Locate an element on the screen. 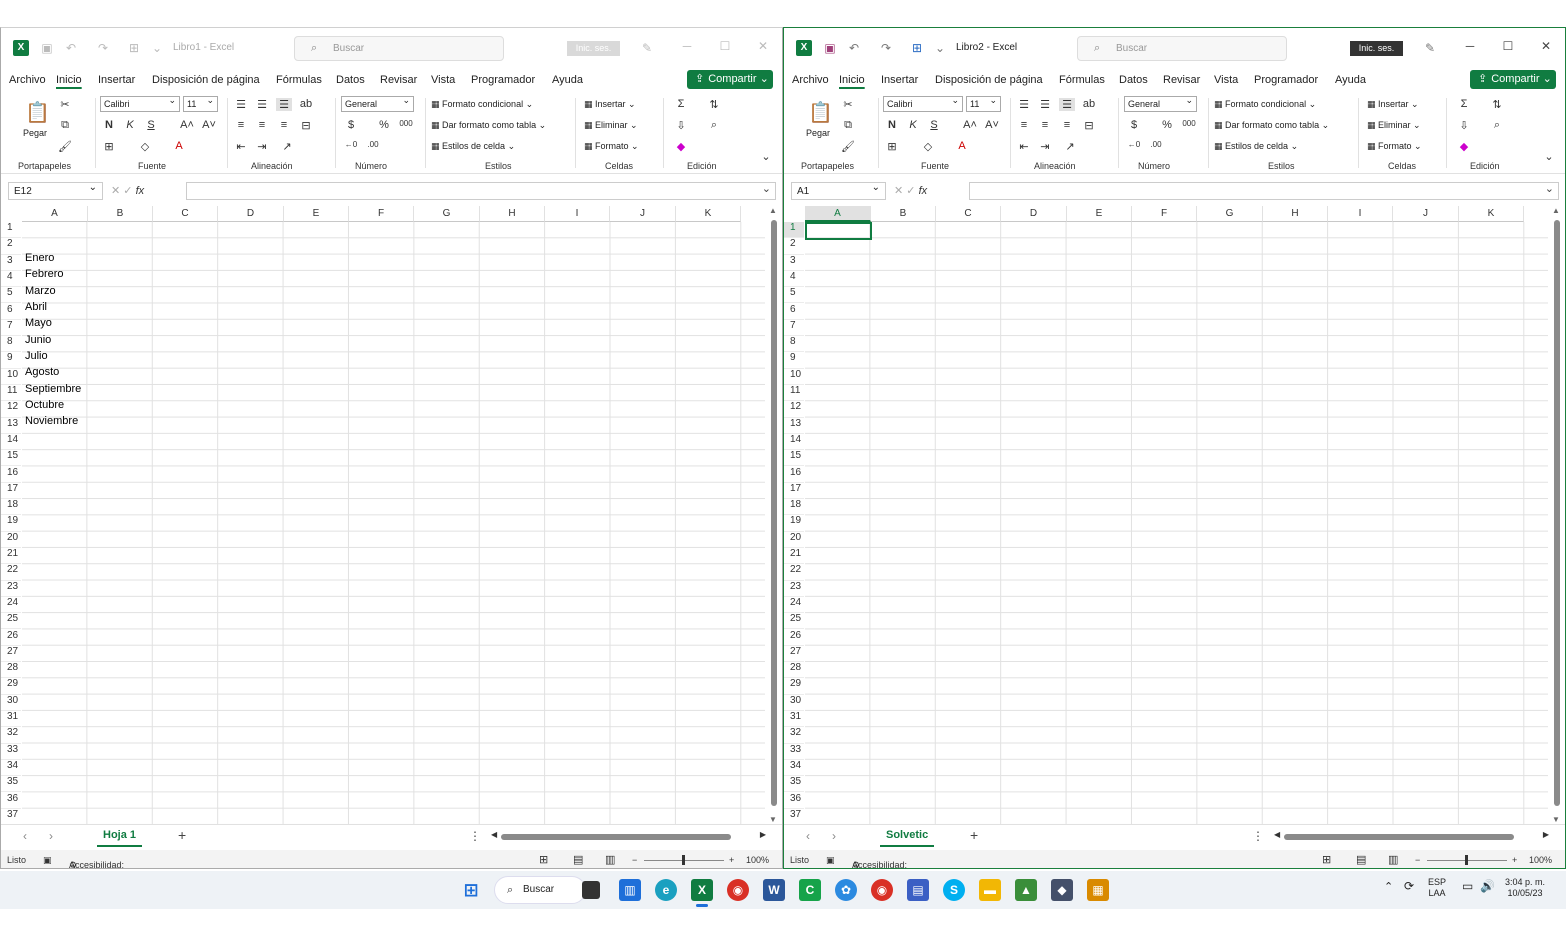 This screenshot has height=936, width=1566. row-header: 19 is located at coordinates (11, 523).